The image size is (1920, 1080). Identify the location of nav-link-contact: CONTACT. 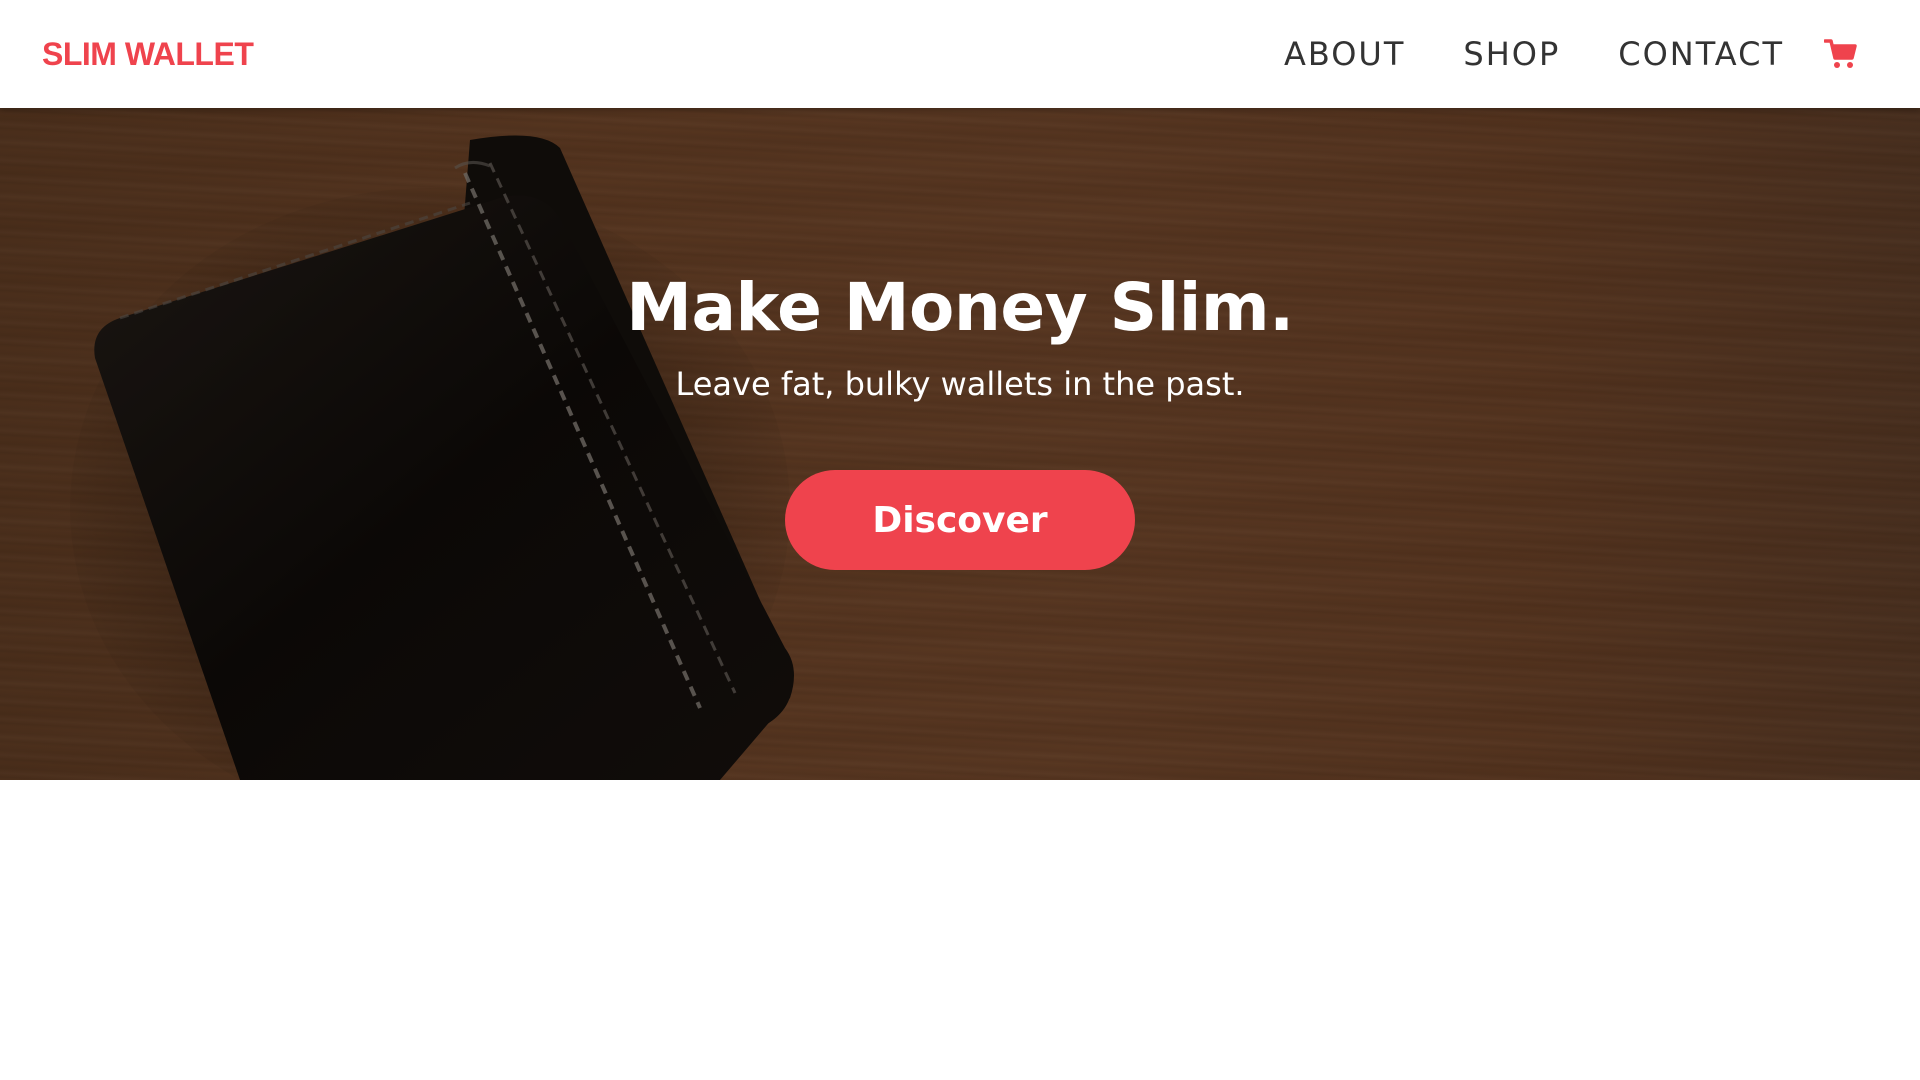
(1701, 54).